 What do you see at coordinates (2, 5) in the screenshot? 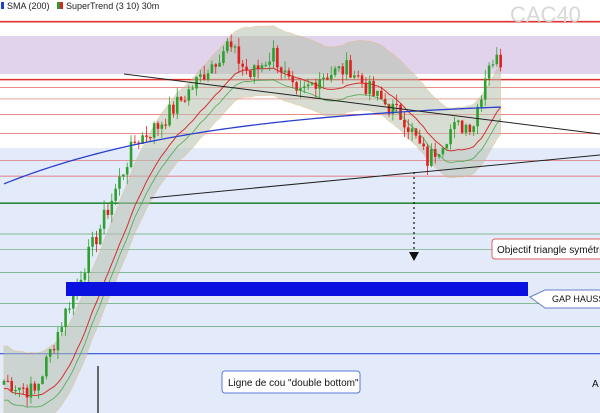
I see `legend-swatch-sma` at bounding box center [2, 5].